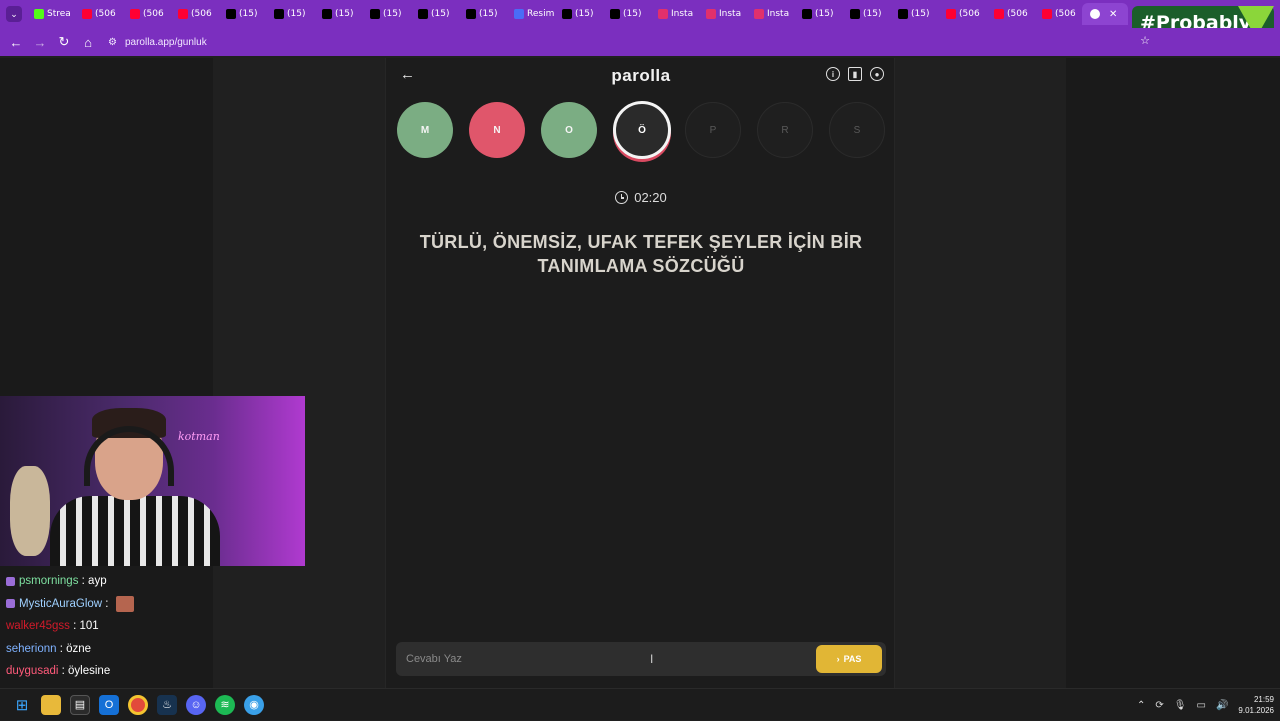 The image size is (1280, 721). I want to click on chat-username: duygusadi, so click(32, 671).